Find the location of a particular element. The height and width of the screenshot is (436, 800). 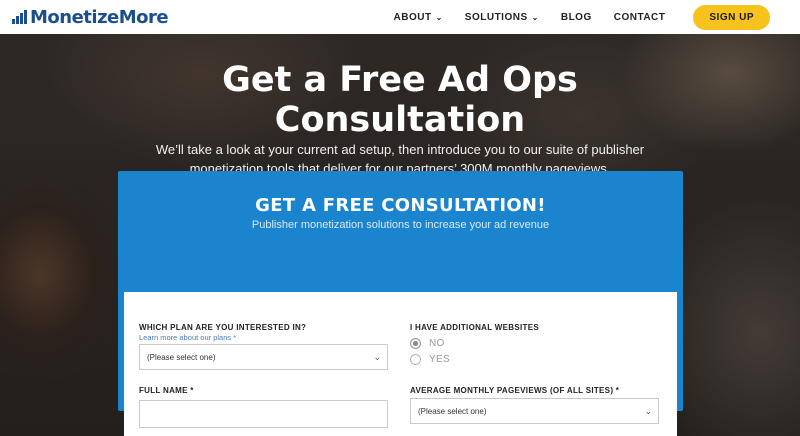

logo-bars-icon is located at coordinates (19, 17).